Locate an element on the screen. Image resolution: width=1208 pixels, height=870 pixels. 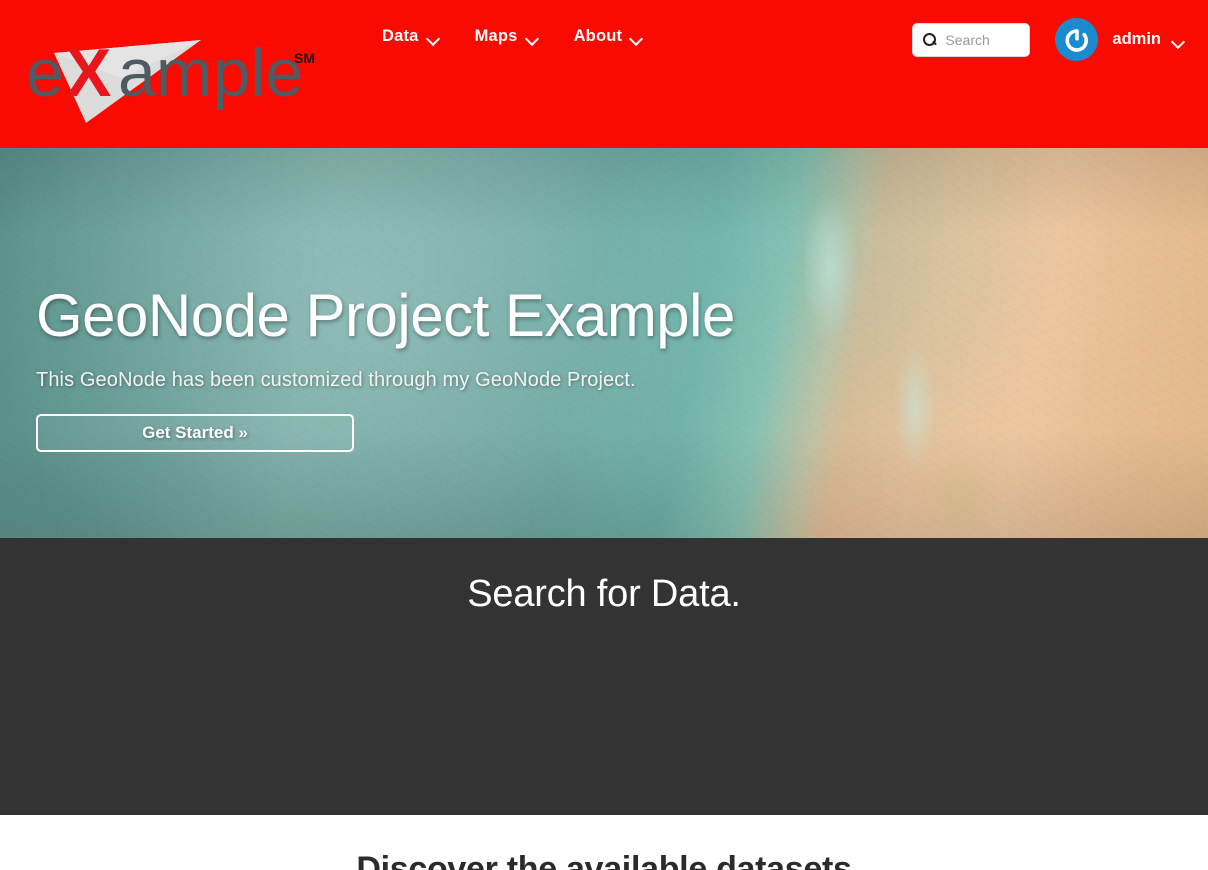
svg-text: SM is located at coordinates (304, 58).